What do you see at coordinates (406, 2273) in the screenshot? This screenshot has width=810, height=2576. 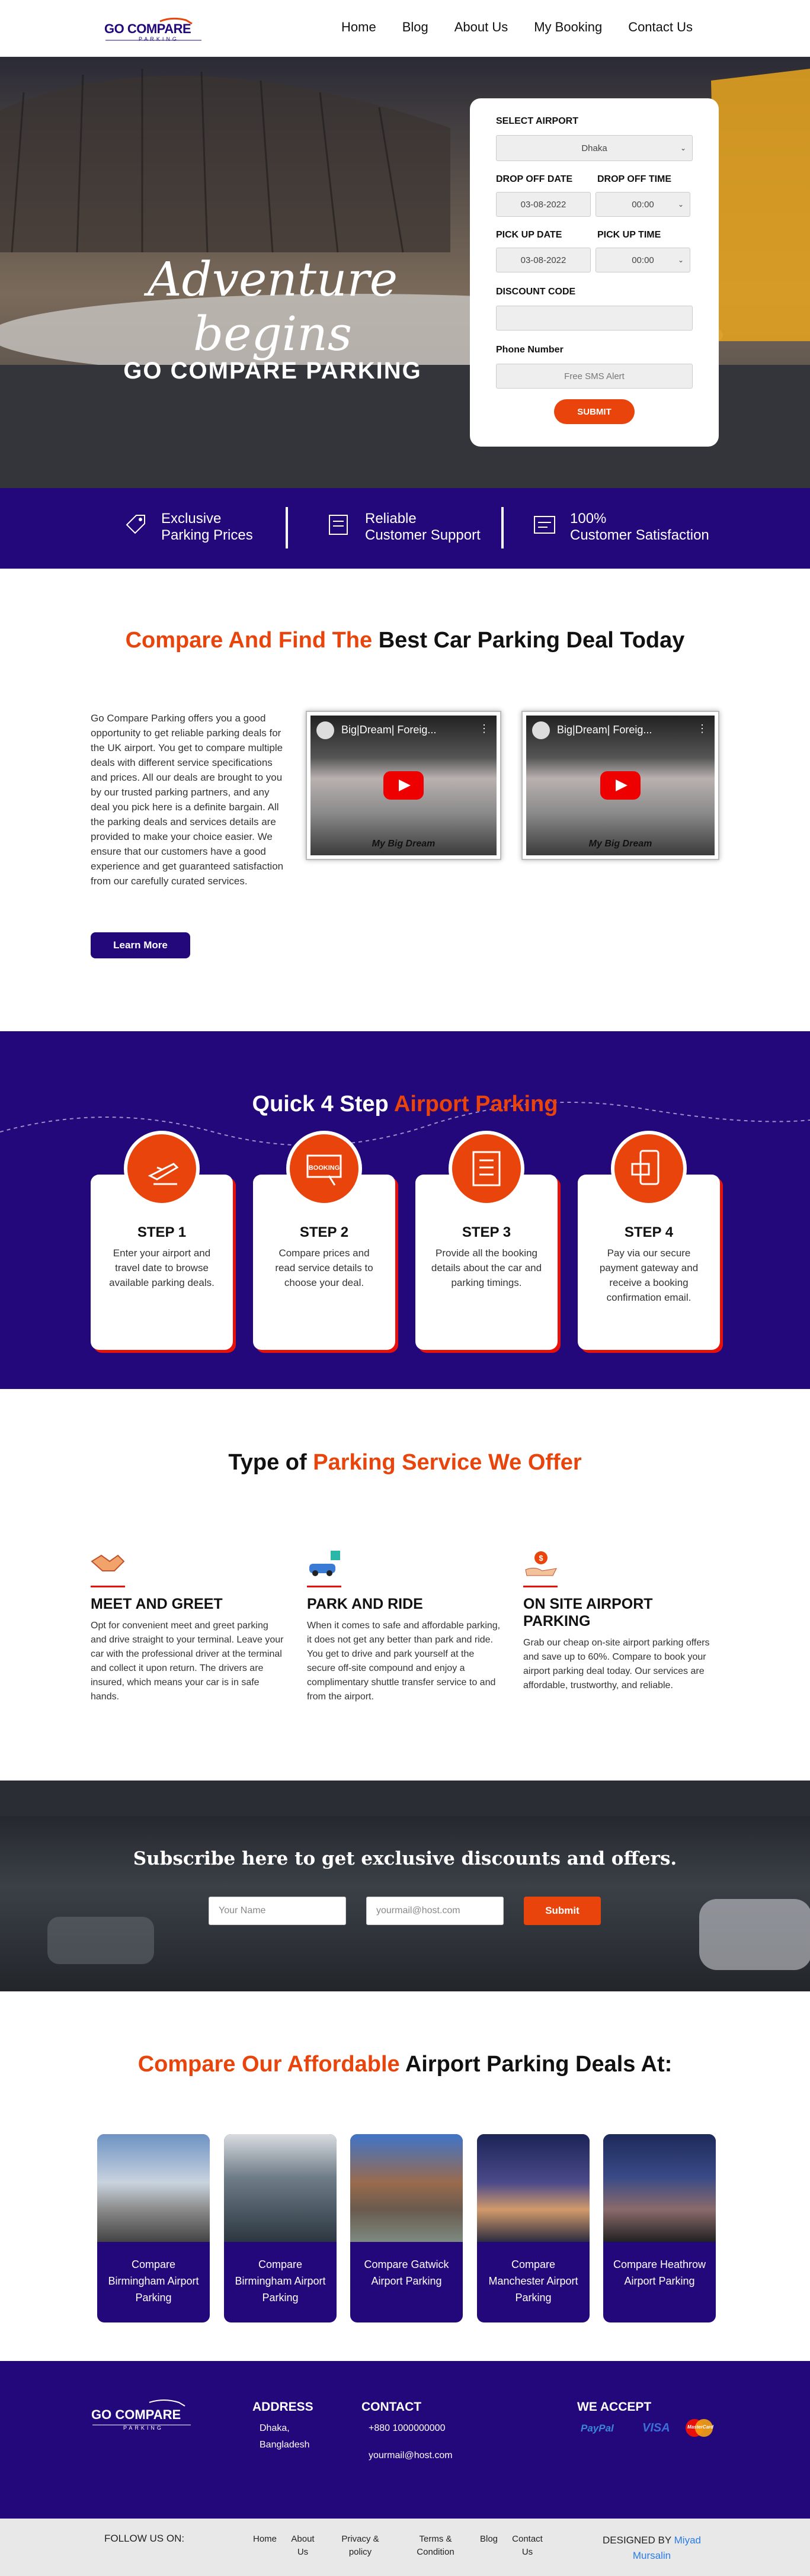 I see `deal-label: Compare Gatwick Airport Parking` at bounding box center [406, 2273].